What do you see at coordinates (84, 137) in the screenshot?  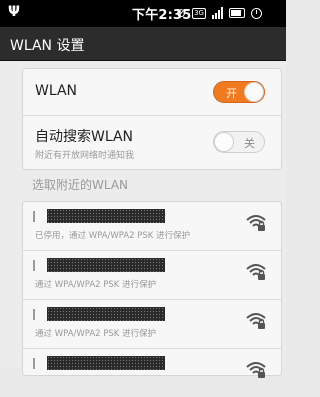 I see `auto-search-label: 自动搜索WLAN` at bounding box center [84, 137].